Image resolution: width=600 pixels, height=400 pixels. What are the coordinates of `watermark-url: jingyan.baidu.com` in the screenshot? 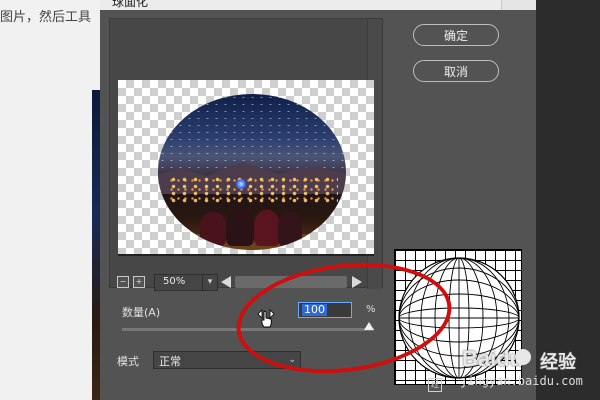 It's located at (521, 381).